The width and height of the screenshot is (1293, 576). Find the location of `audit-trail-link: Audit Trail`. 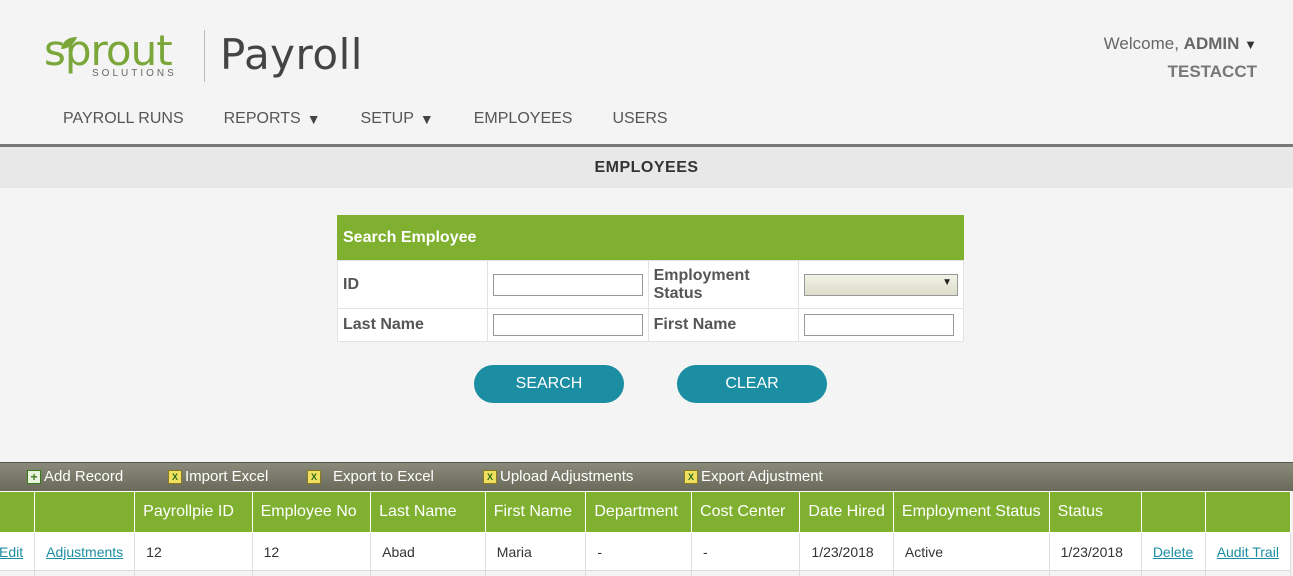

audit-trail-link: Audit Trail is located at coordinates (1248, 552).